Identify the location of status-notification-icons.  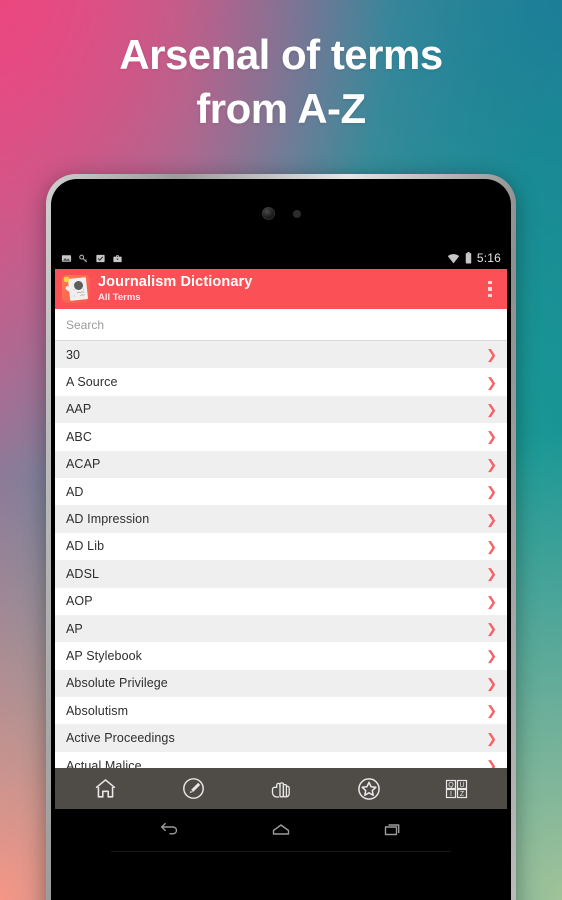
(92, 258).